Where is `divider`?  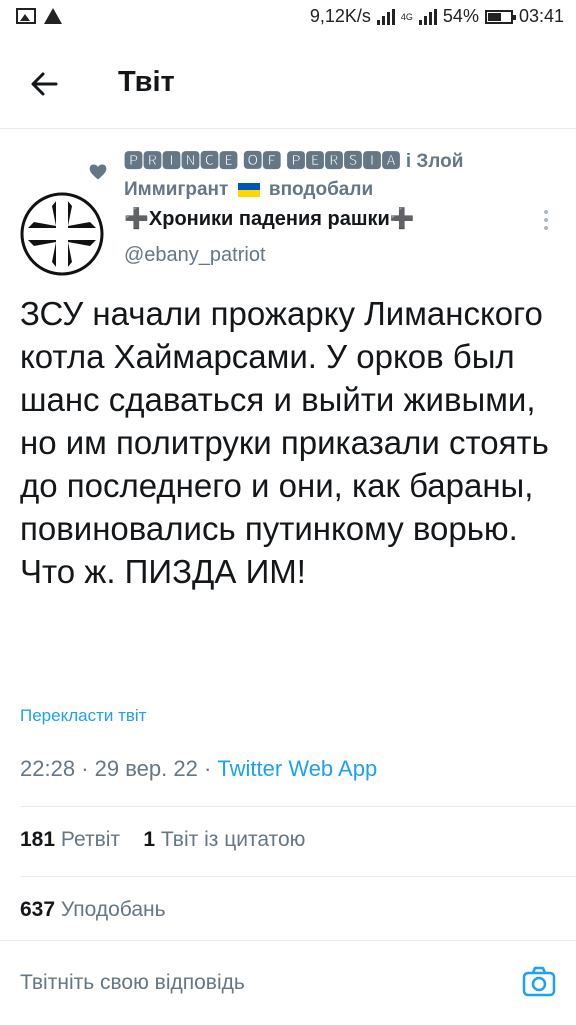
divider is located at coordinates (298, 806).